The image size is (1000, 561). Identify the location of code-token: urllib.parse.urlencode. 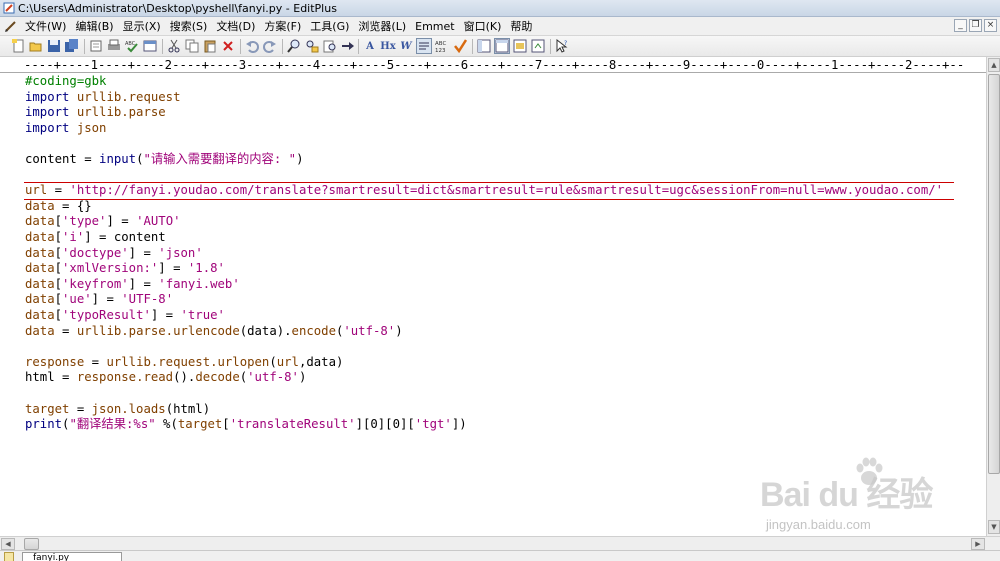
(158, 330).